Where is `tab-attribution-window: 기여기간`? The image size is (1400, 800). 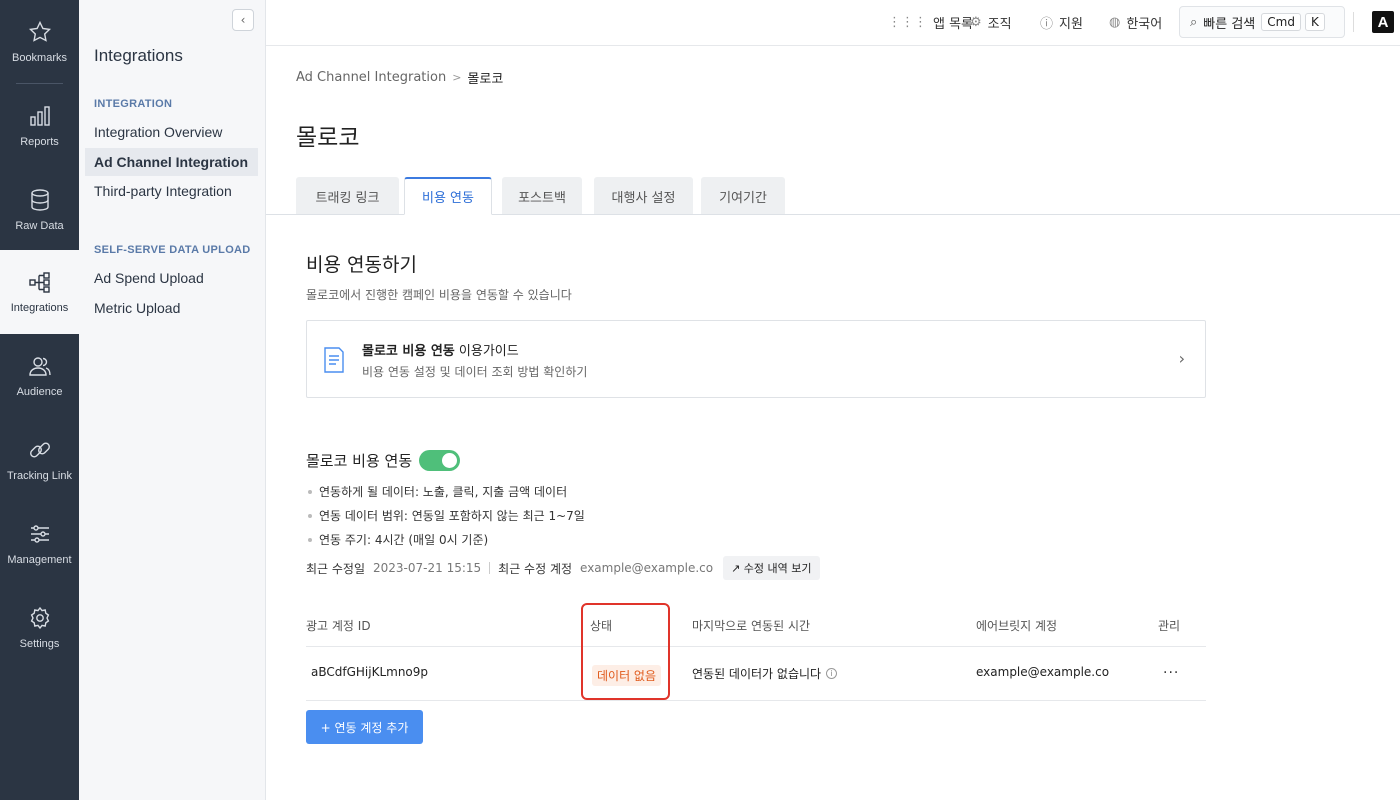 tab-attribution-window: 기여기간 is located at coordinates (743, 196).